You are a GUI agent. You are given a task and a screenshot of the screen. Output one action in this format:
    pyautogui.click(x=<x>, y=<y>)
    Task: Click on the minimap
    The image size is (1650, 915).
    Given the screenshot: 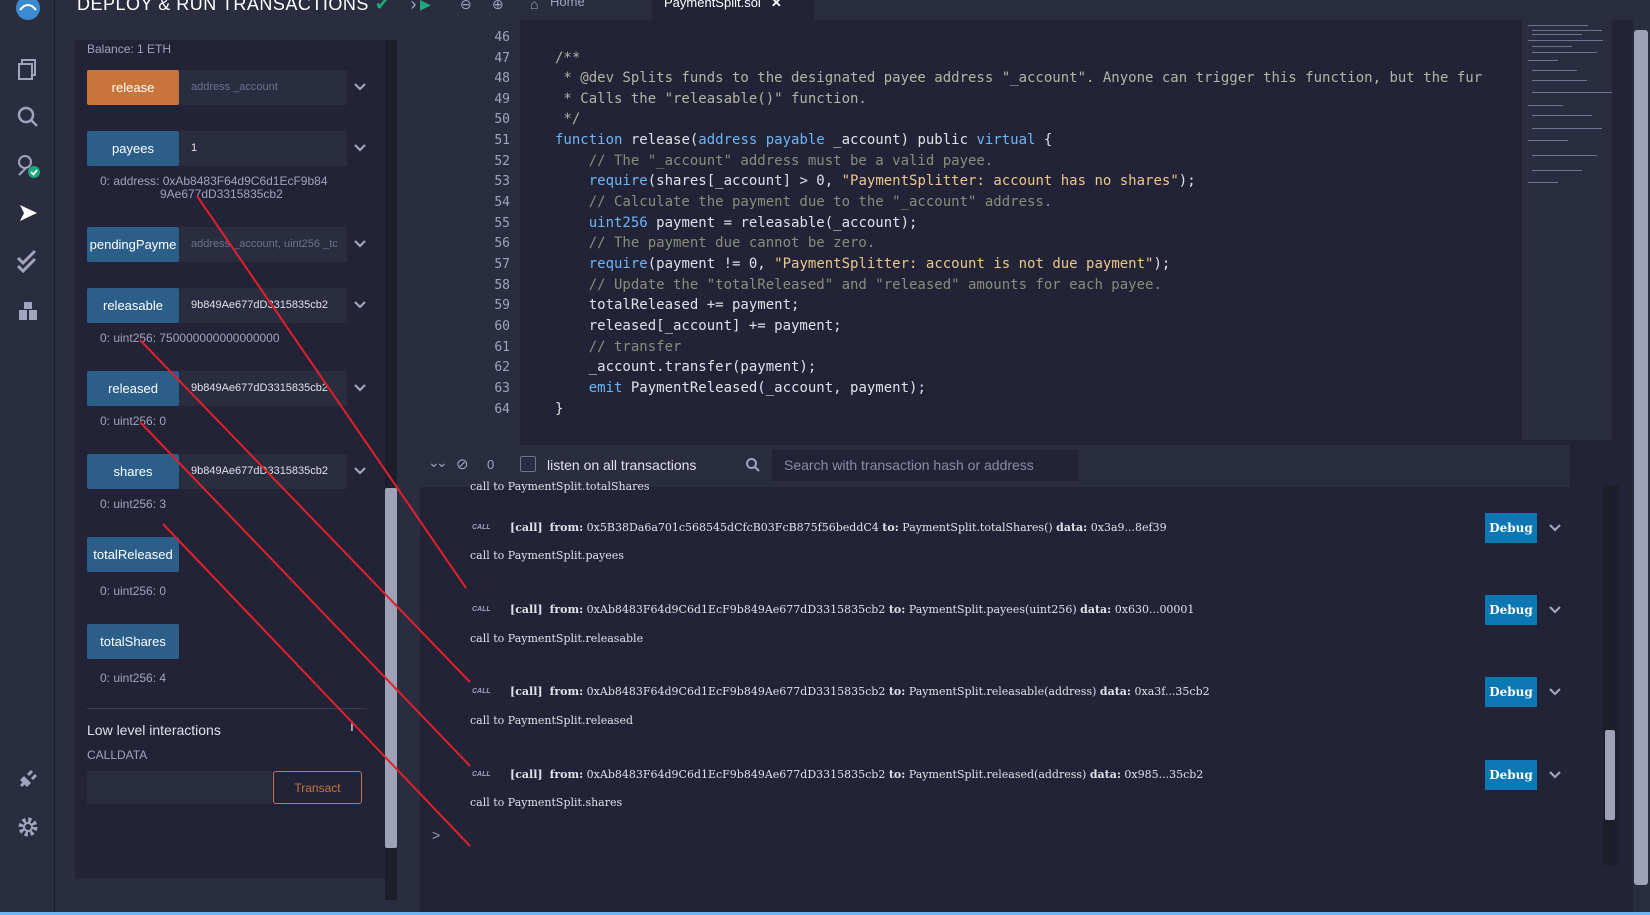 What is the action you would take?
    pyautogui.click(x=1567, y=230)
    